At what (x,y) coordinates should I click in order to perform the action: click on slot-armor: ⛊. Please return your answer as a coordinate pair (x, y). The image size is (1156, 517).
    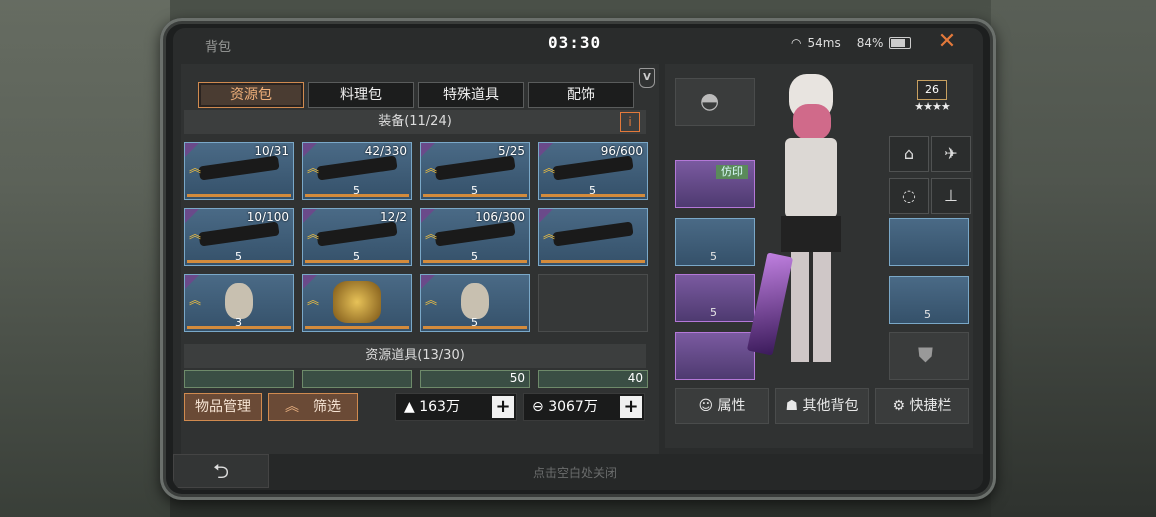
    Looking at the image, I should click on (929, 356).